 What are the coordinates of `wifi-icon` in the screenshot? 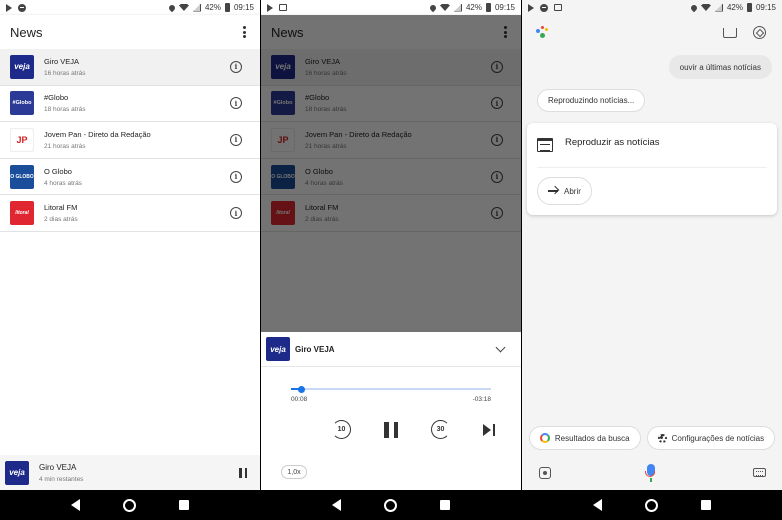 It's located at (183, 7).